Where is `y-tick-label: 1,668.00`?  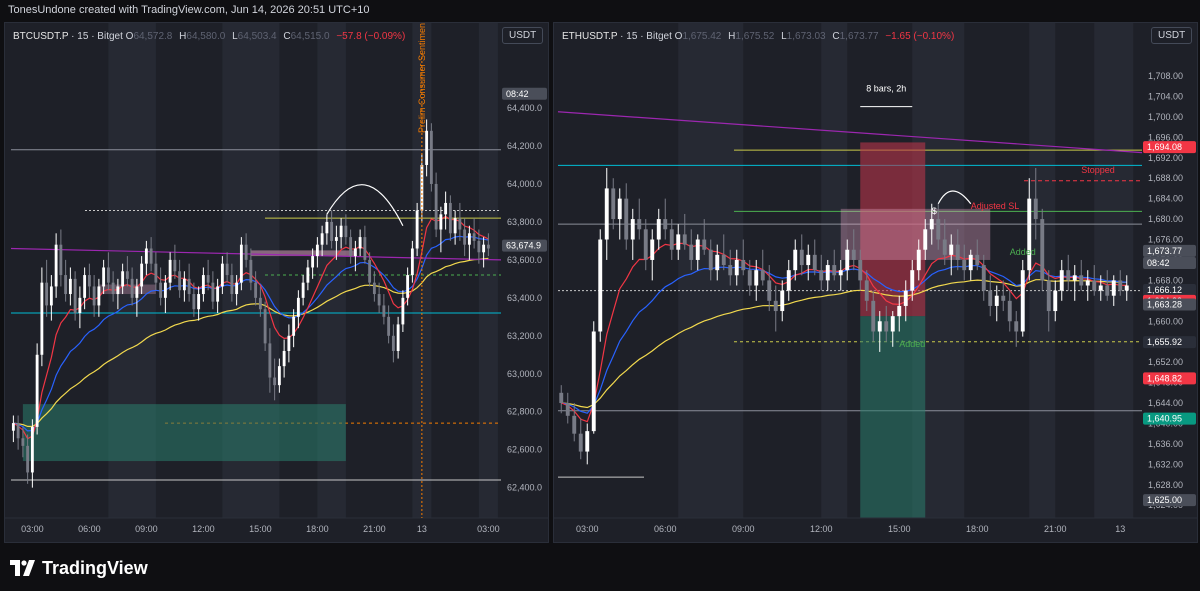
y-tick-label: 1,668.00 is located at coordinates (1165, 280).